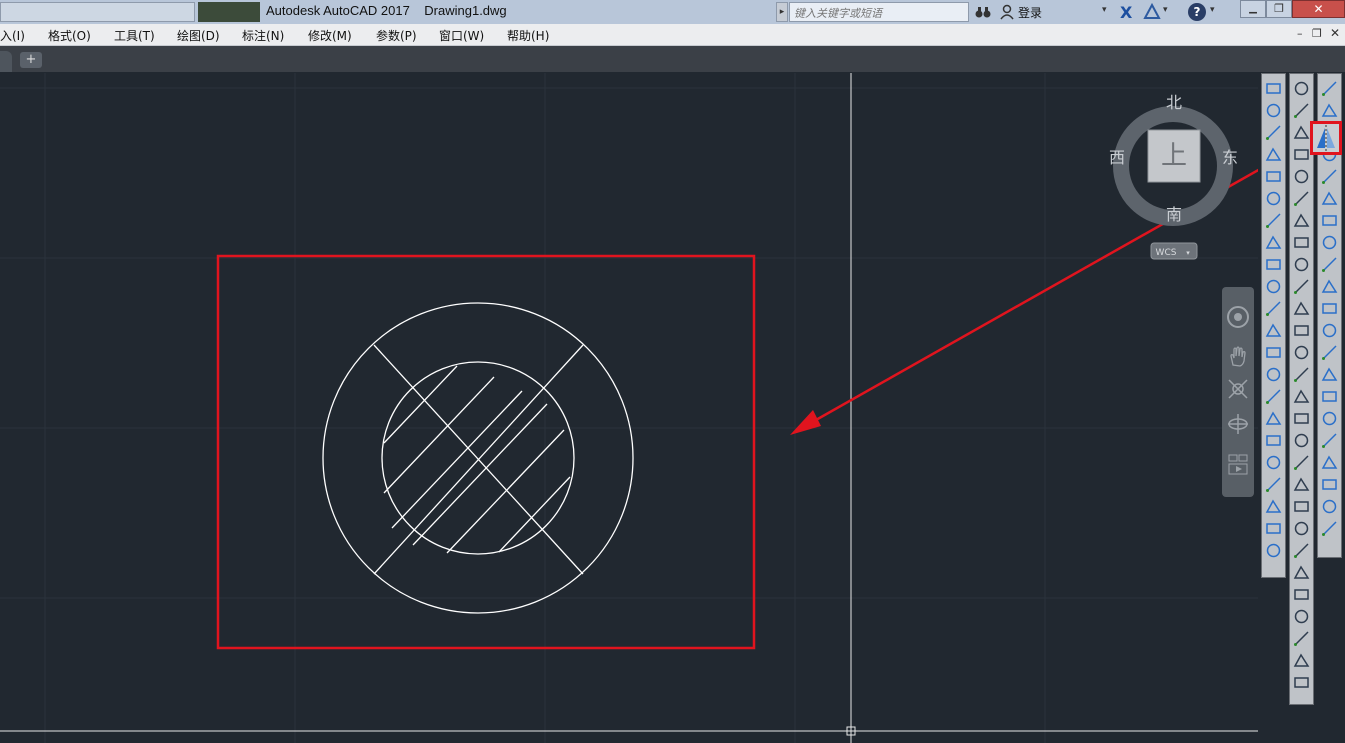  Describe the element at coordinates (1318, 9) in the screenshot. I see `close-button: ✕` at that location.